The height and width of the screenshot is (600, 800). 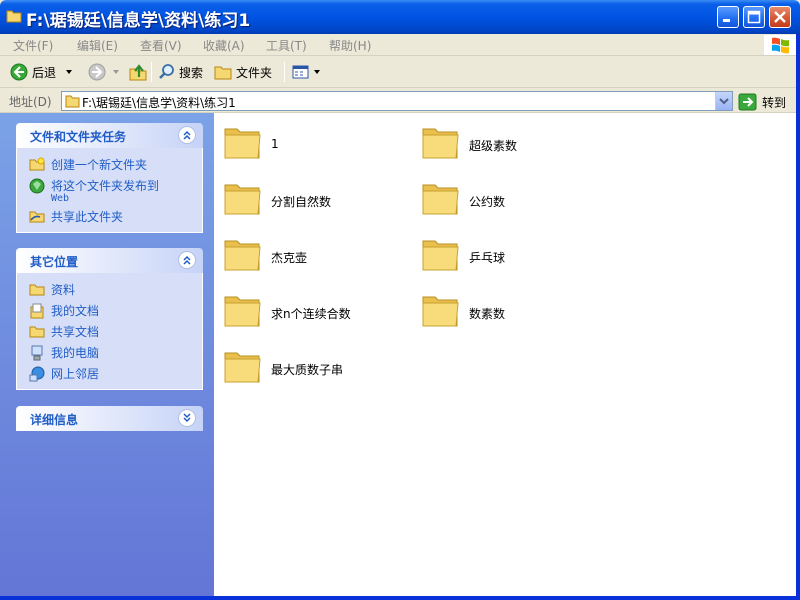 I want to click on network-icon, so click(x=37, y=374).